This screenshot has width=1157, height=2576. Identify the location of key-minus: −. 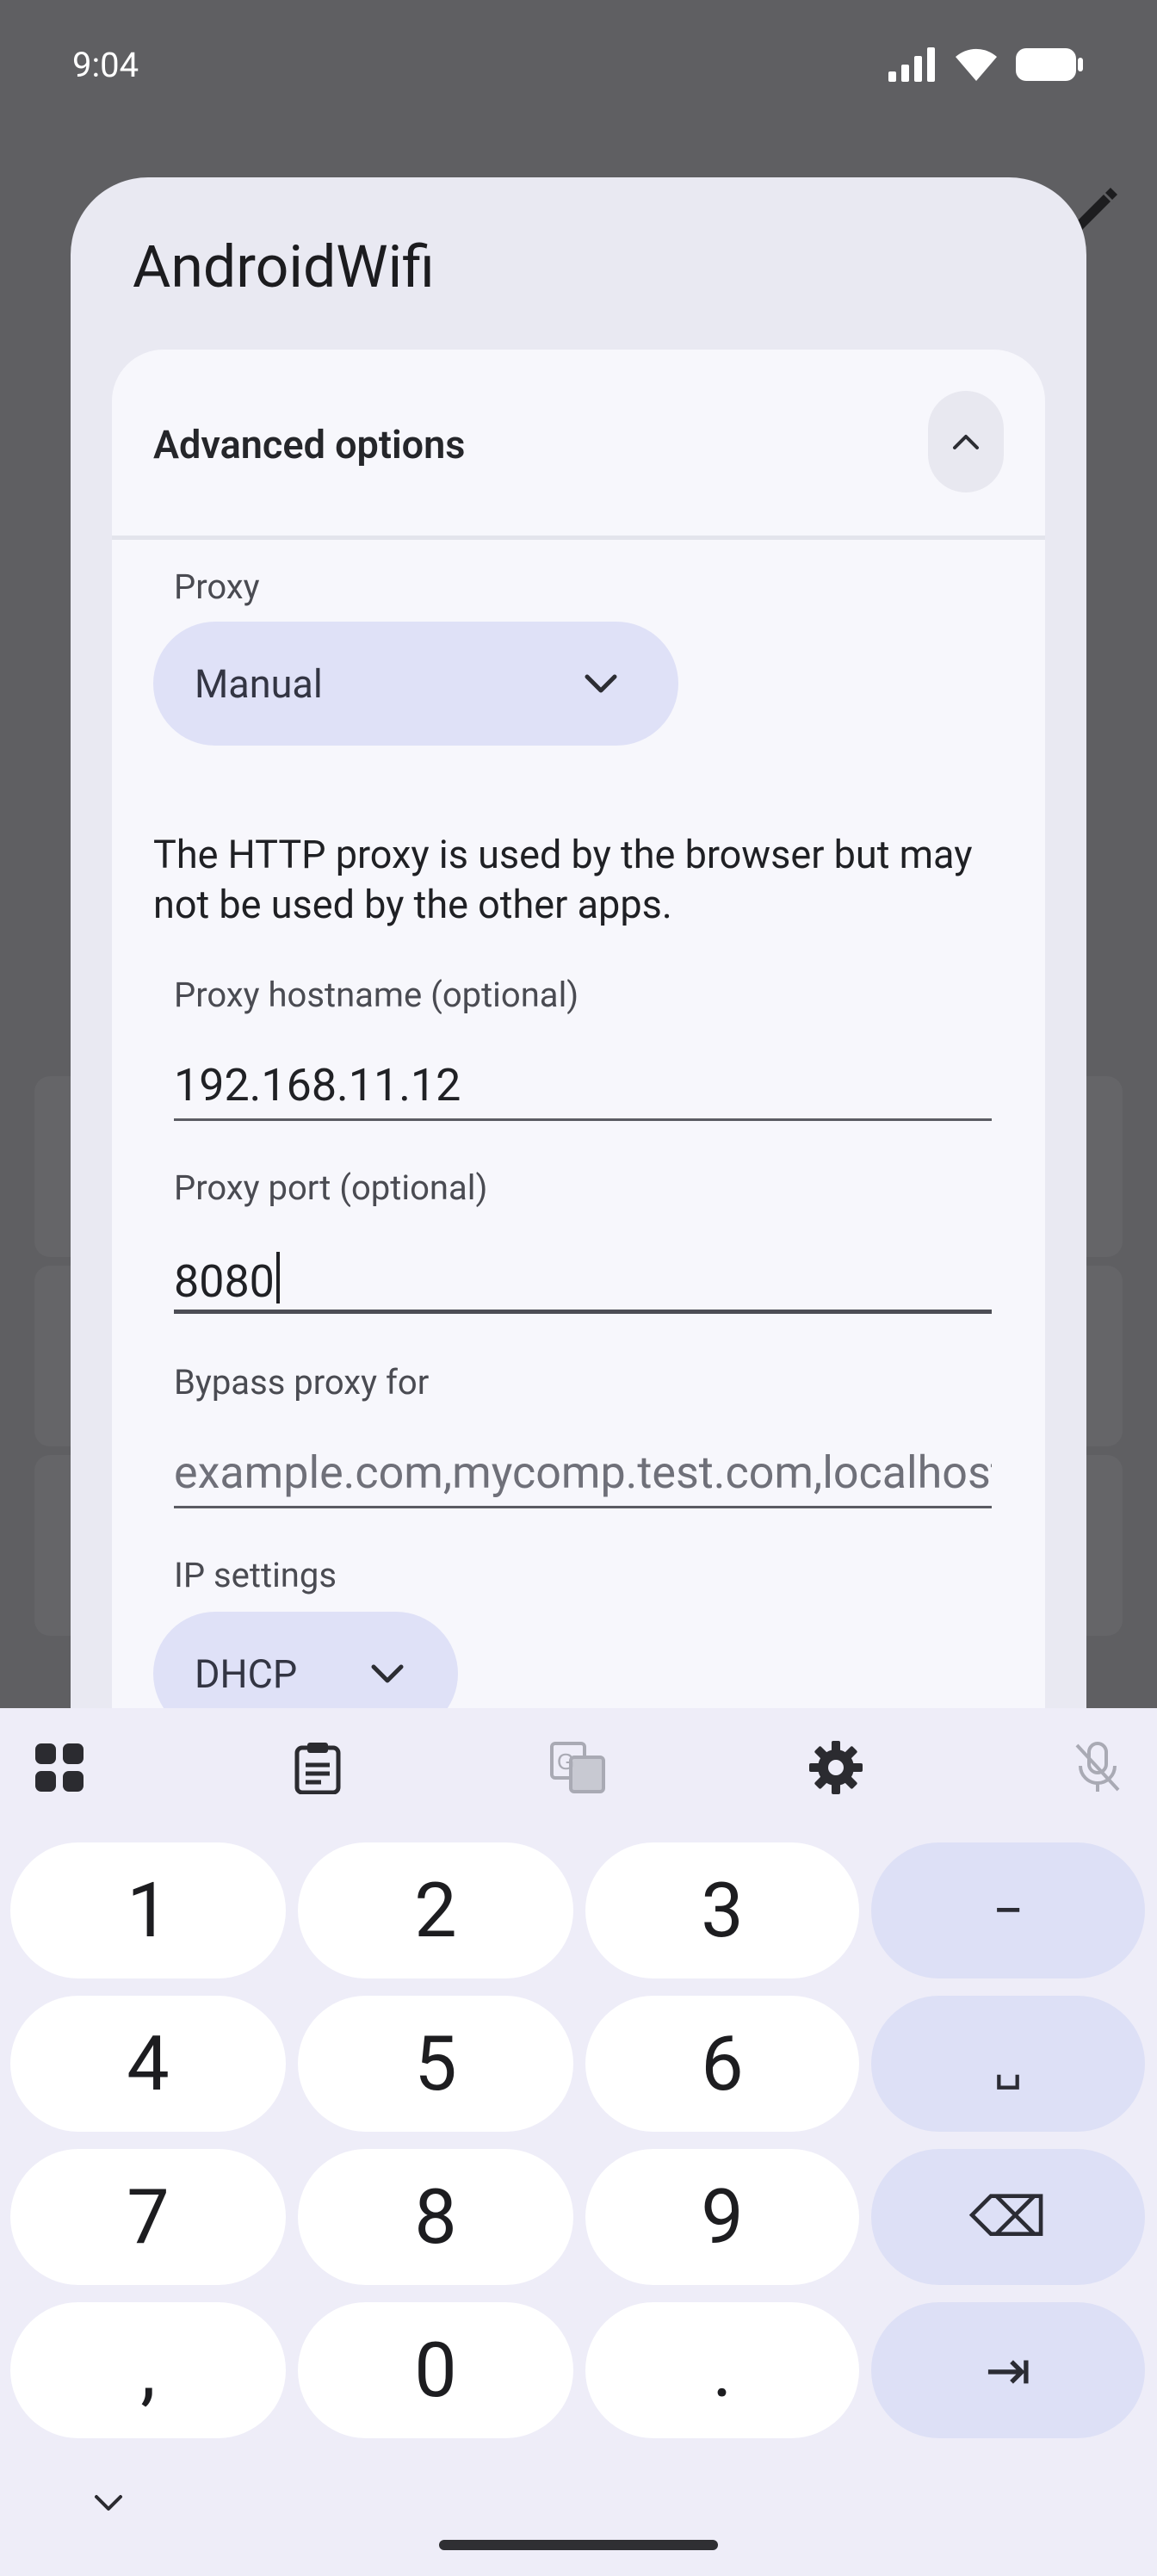
(1008, 1910).